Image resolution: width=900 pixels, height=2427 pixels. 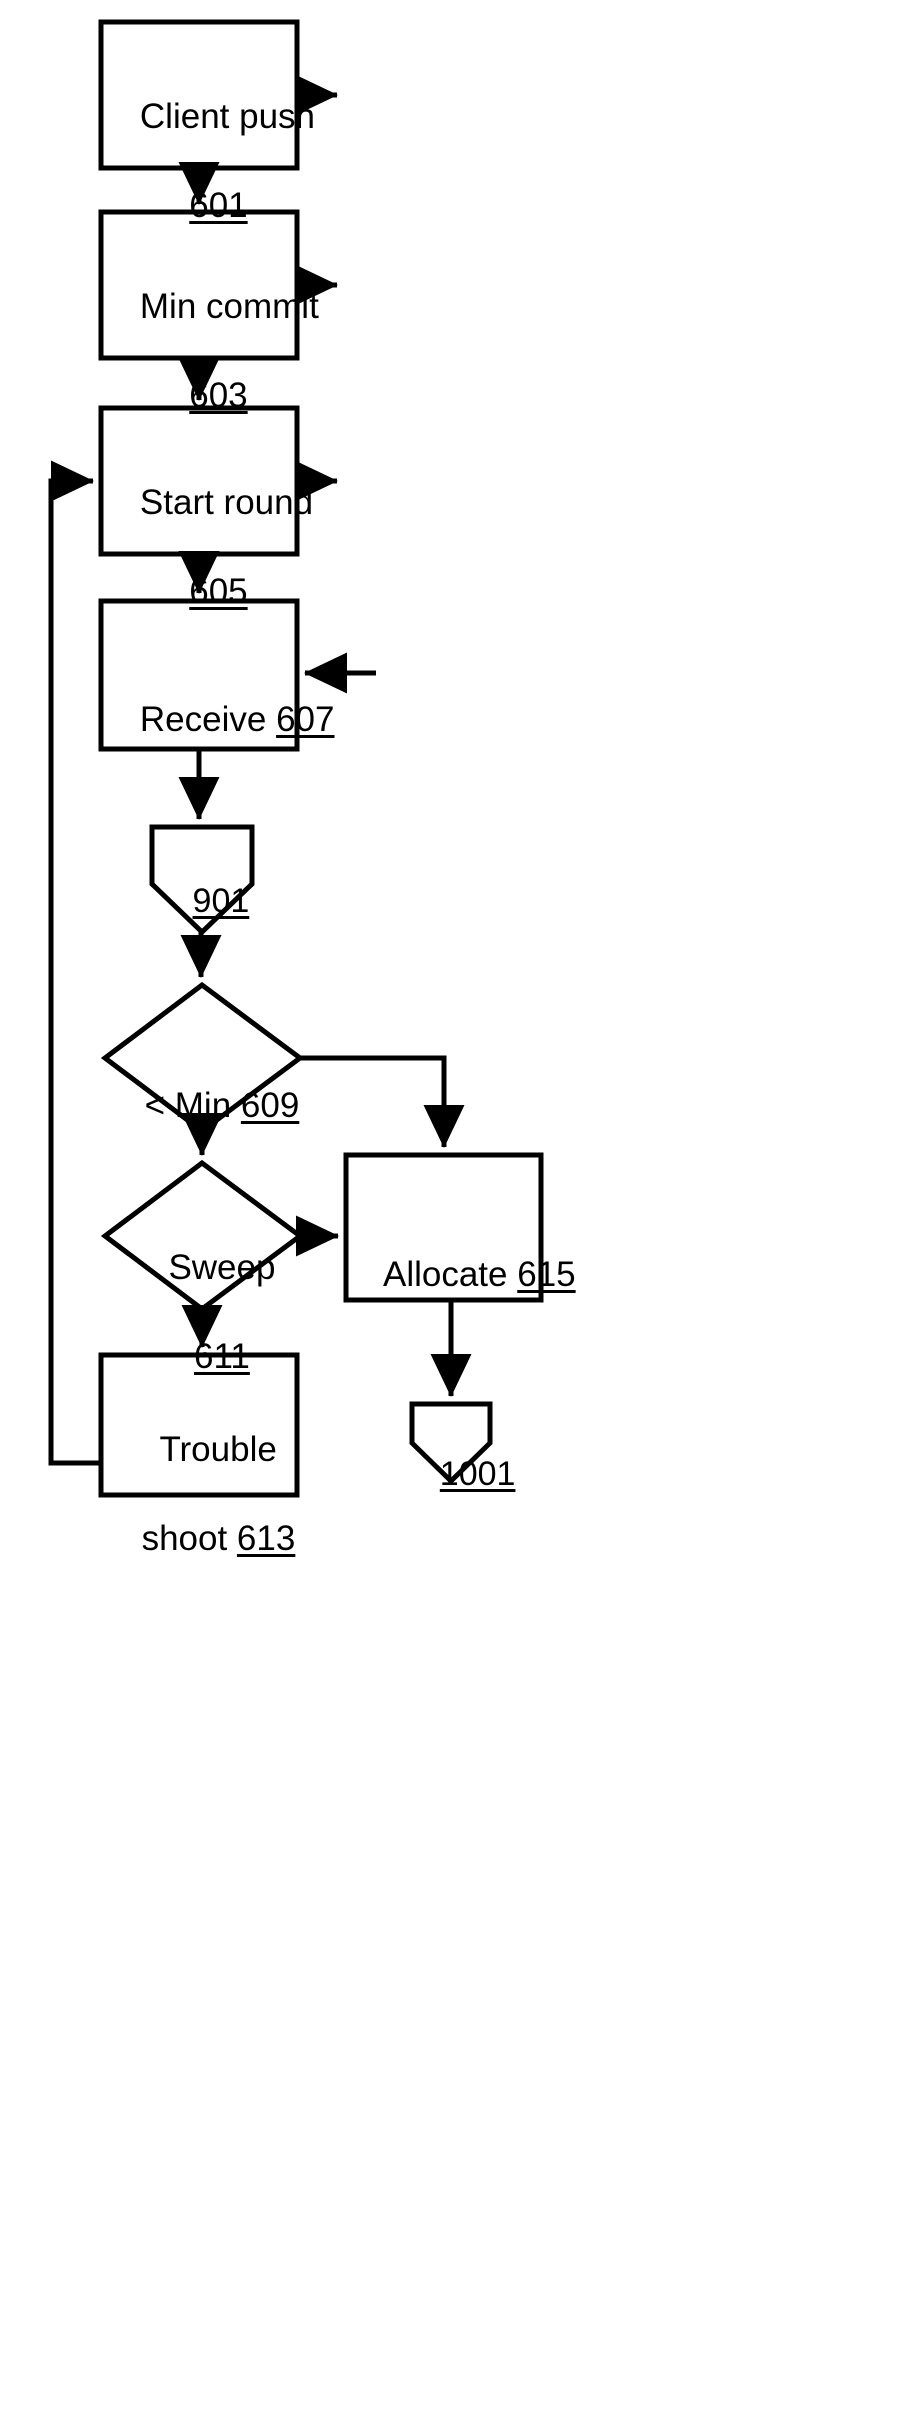 What do you see at coordinates (199, 481) in the screenshot?
I see `node-shape-start-round` at bounding box center [199, 481].